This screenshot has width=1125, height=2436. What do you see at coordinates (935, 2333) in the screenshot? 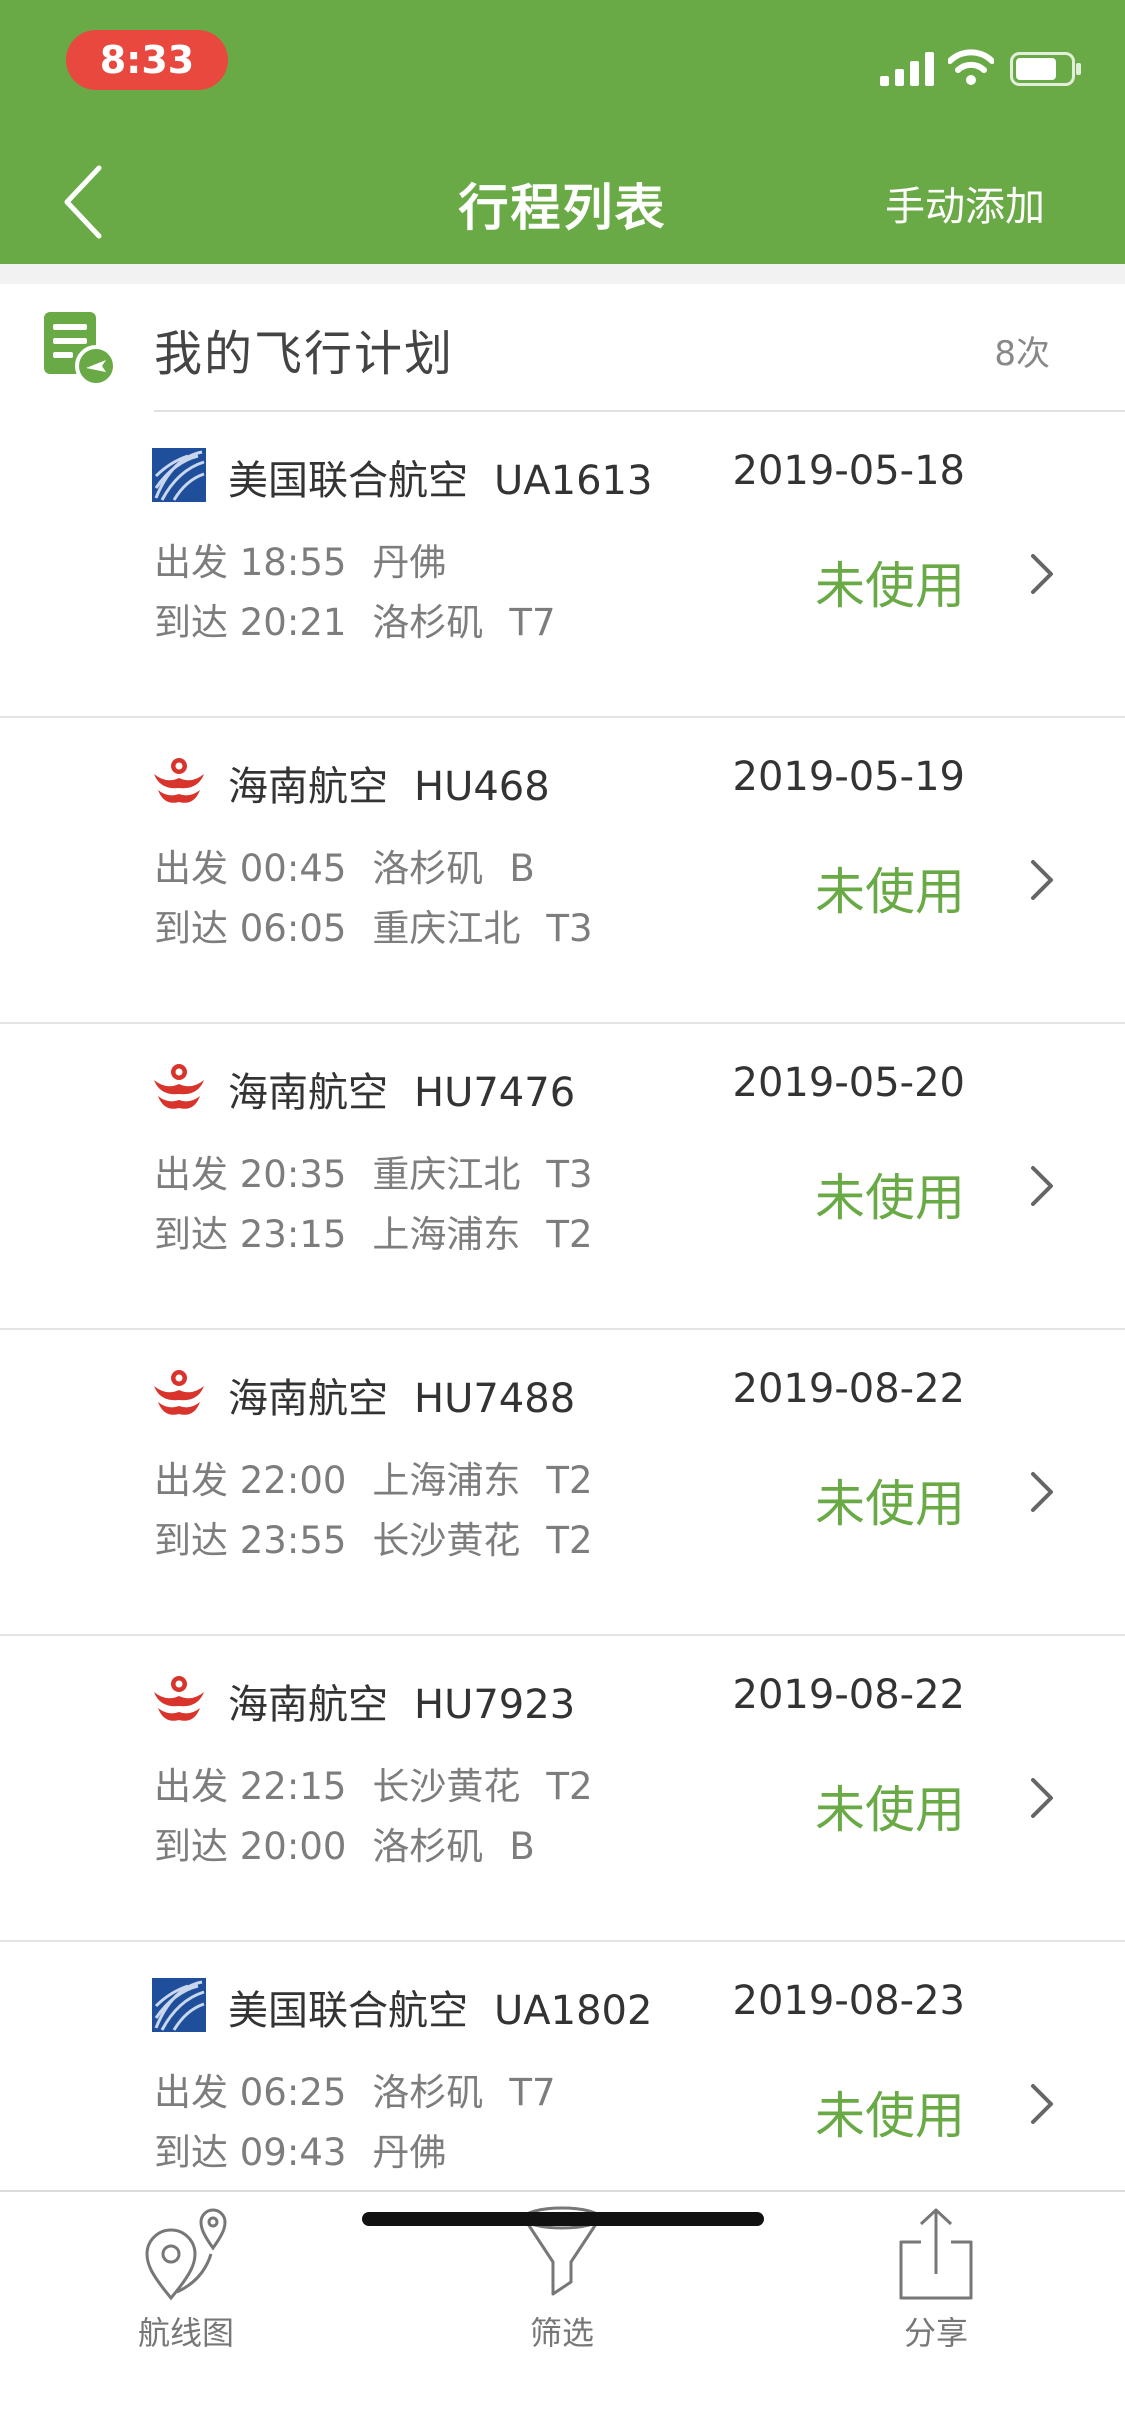
I see `tab-label: 分享` at bounding box center [935, 2333].